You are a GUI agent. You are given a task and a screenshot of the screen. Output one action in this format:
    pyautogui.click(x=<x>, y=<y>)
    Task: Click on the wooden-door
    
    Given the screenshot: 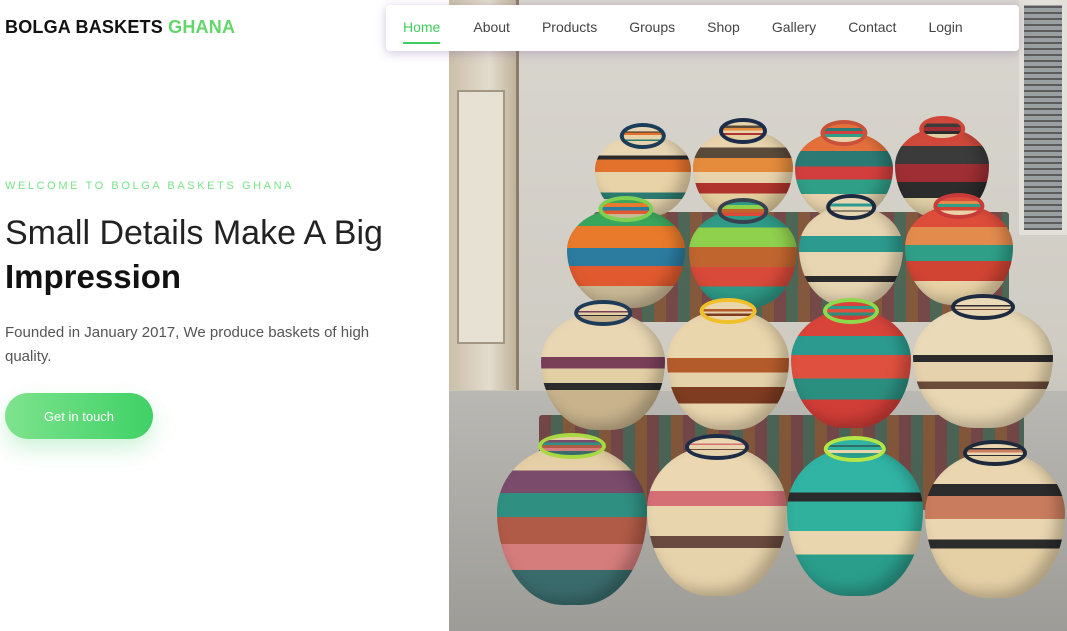 What is the action you would take?
    pyautogui.click(x=484, y=195)
    